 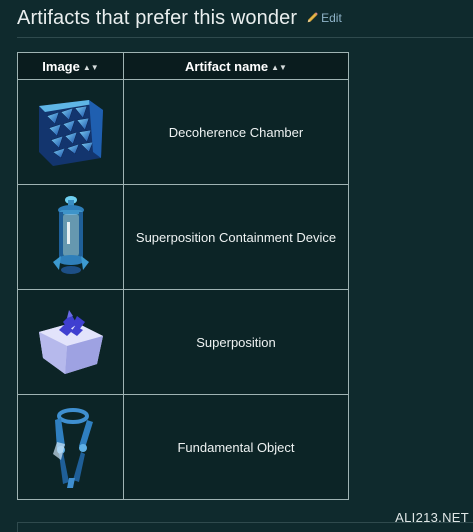 I want to click on edit-link: Edit, so click(x=324, y=18).